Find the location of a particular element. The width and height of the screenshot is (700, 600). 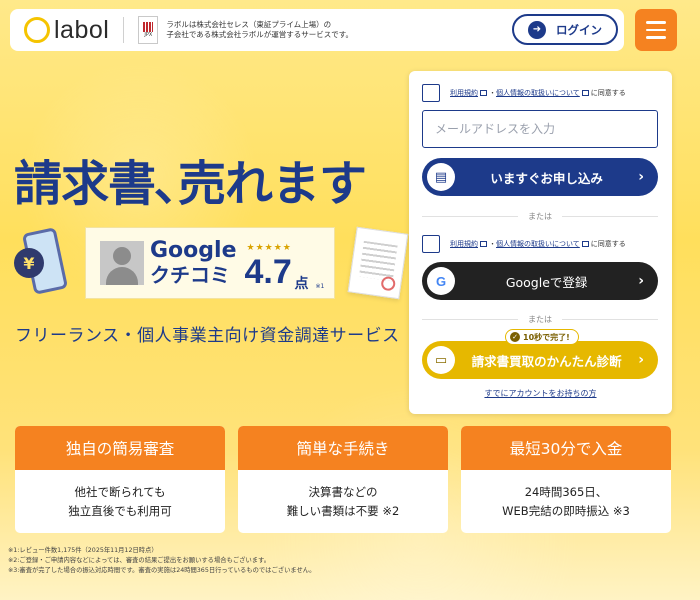

google-g-icon: G is located at coordinates (441, 281).